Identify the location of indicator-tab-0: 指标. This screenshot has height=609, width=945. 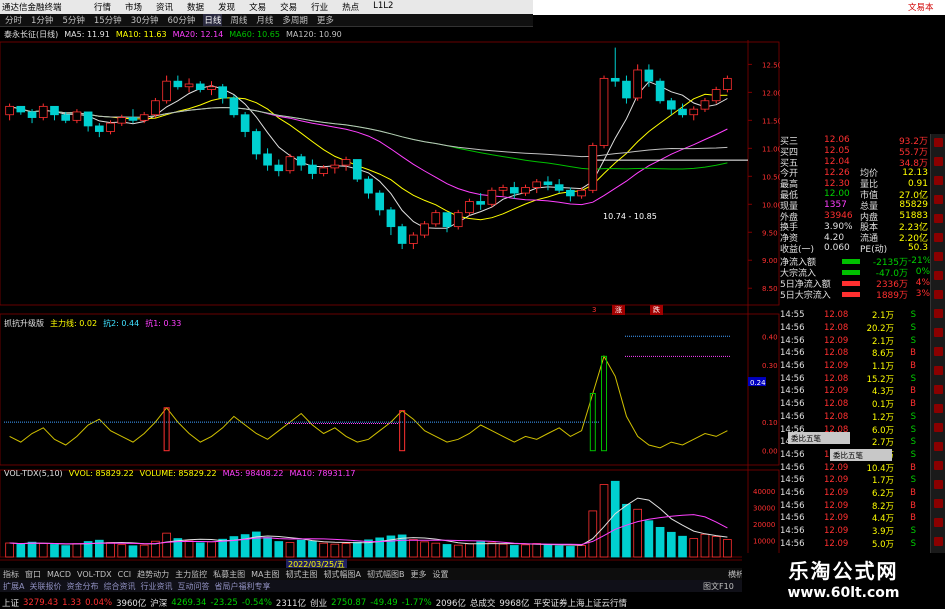
(11, 574).